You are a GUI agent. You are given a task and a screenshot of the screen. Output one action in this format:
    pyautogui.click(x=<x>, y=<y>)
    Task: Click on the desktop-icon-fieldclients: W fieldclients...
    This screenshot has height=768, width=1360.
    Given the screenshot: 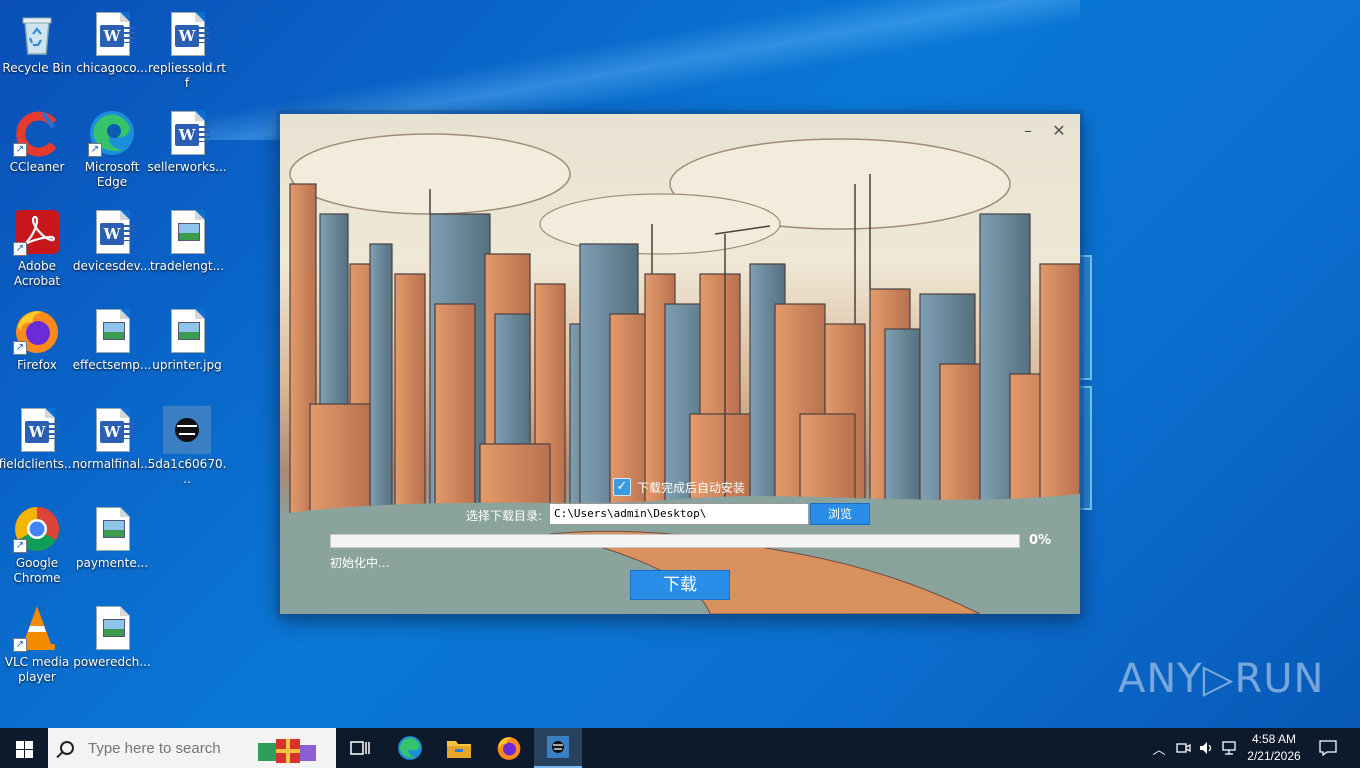 What is the action you would take?
    pyautogui.click(x=37, y=448)
    